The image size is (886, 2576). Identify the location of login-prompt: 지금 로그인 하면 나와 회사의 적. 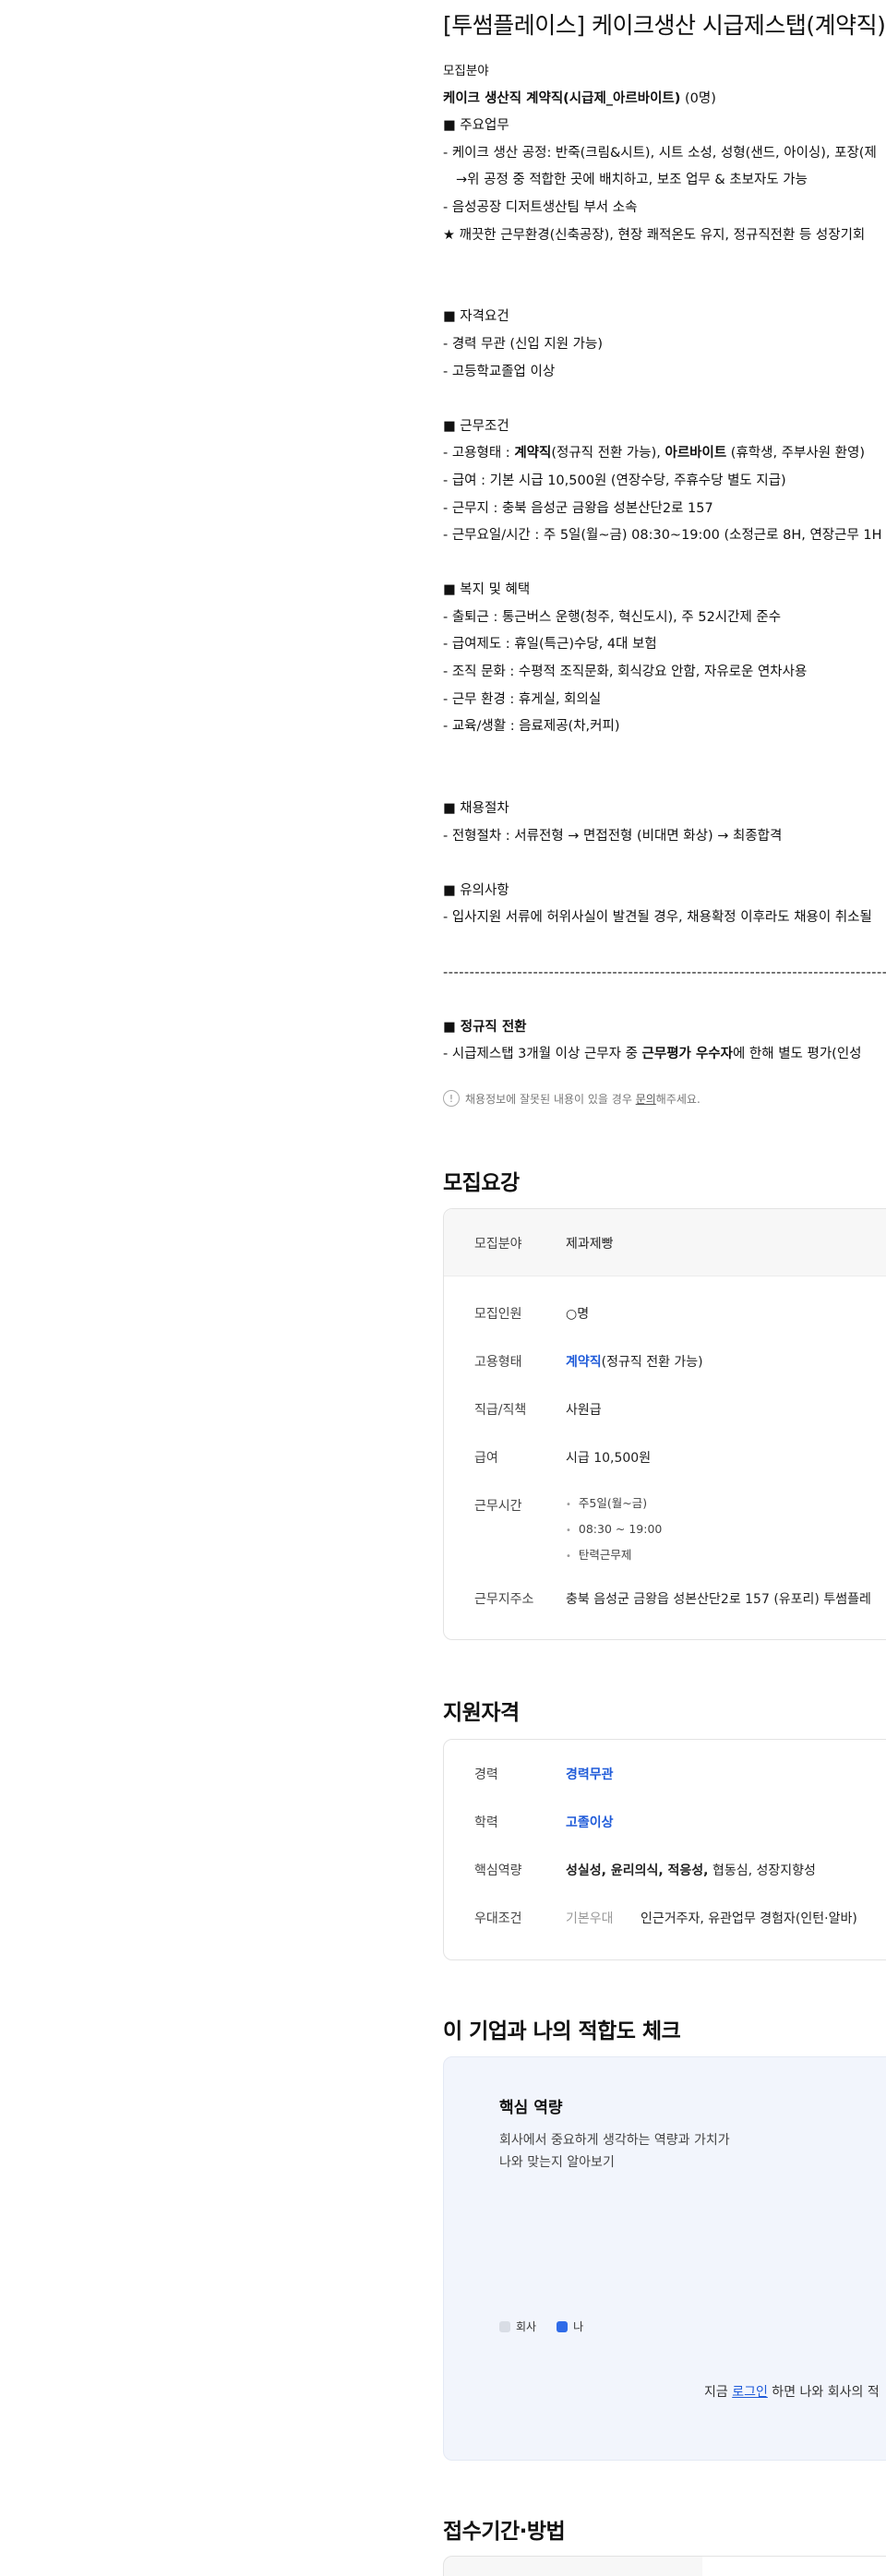
(792, 2391).